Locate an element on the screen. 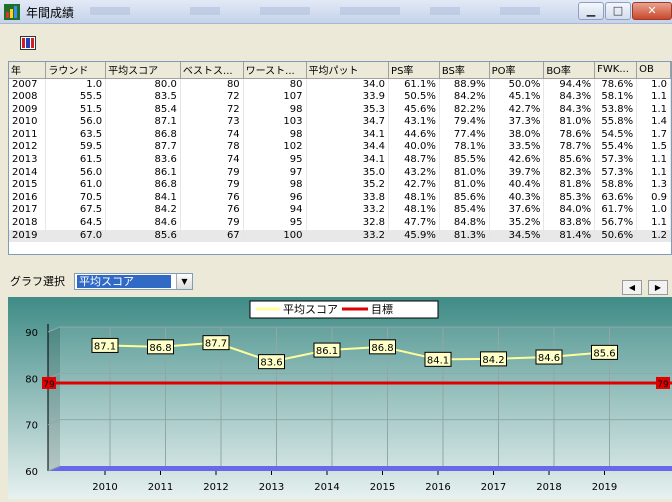 This screenshot has height=502, width=672. table-cell: 33.9 is located at coordinates (348, 97).